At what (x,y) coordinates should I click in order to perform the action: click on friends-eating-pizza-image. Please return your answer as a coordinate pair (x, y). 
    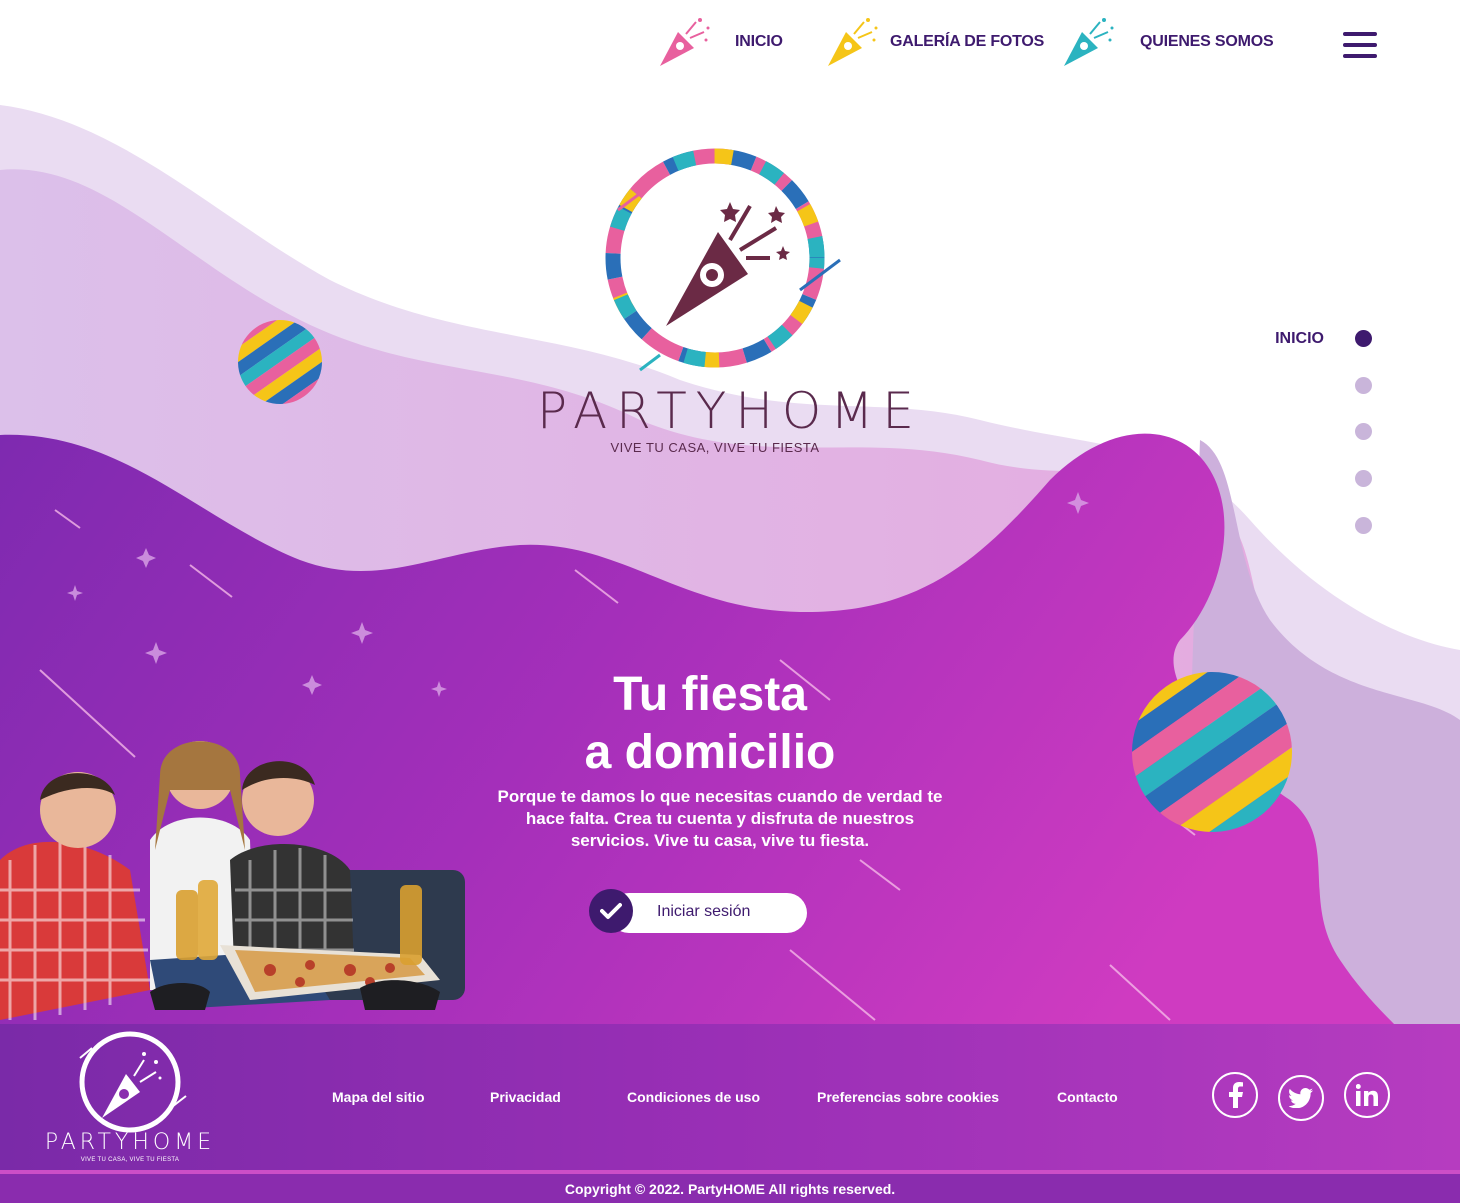
    Looking at the image, I should click on (232, 880).